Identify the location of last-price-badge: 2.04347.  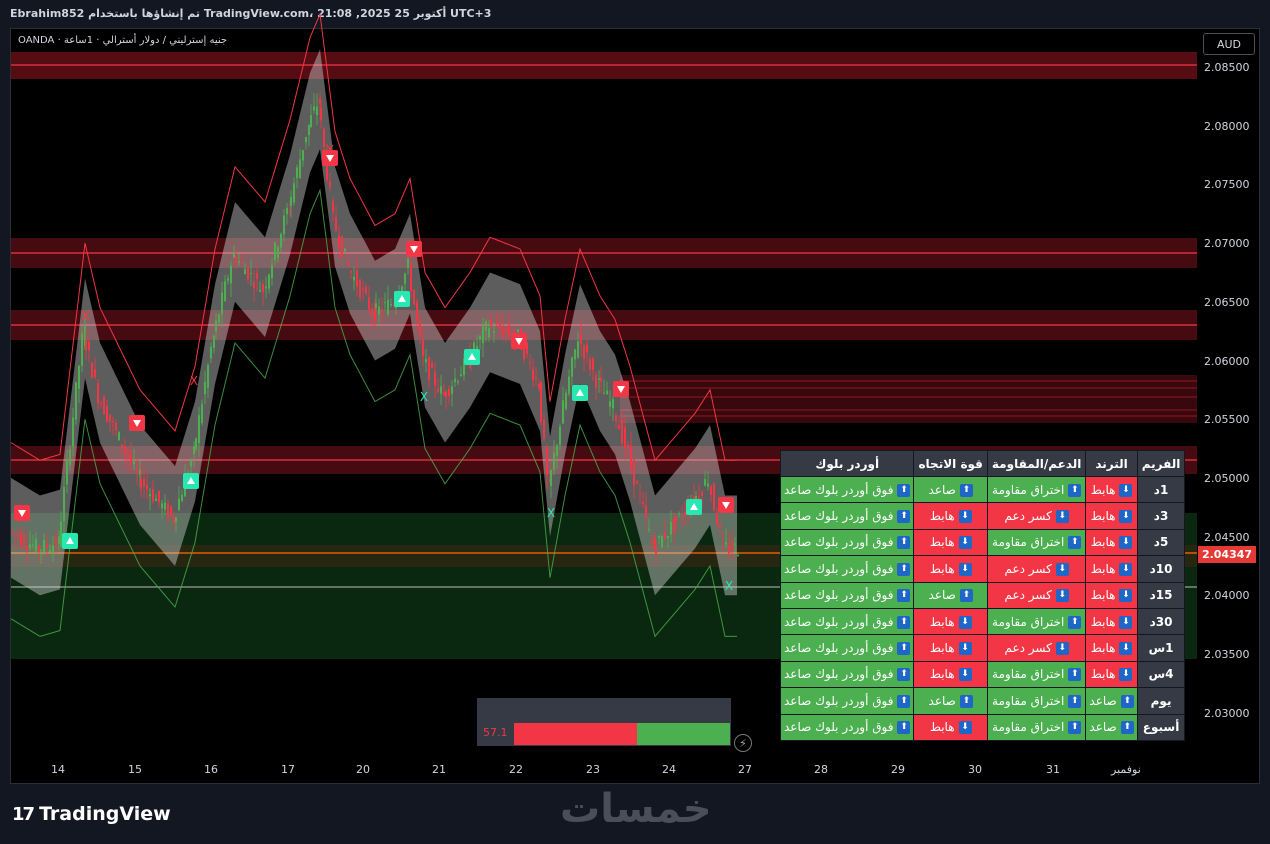
(1227, 554).